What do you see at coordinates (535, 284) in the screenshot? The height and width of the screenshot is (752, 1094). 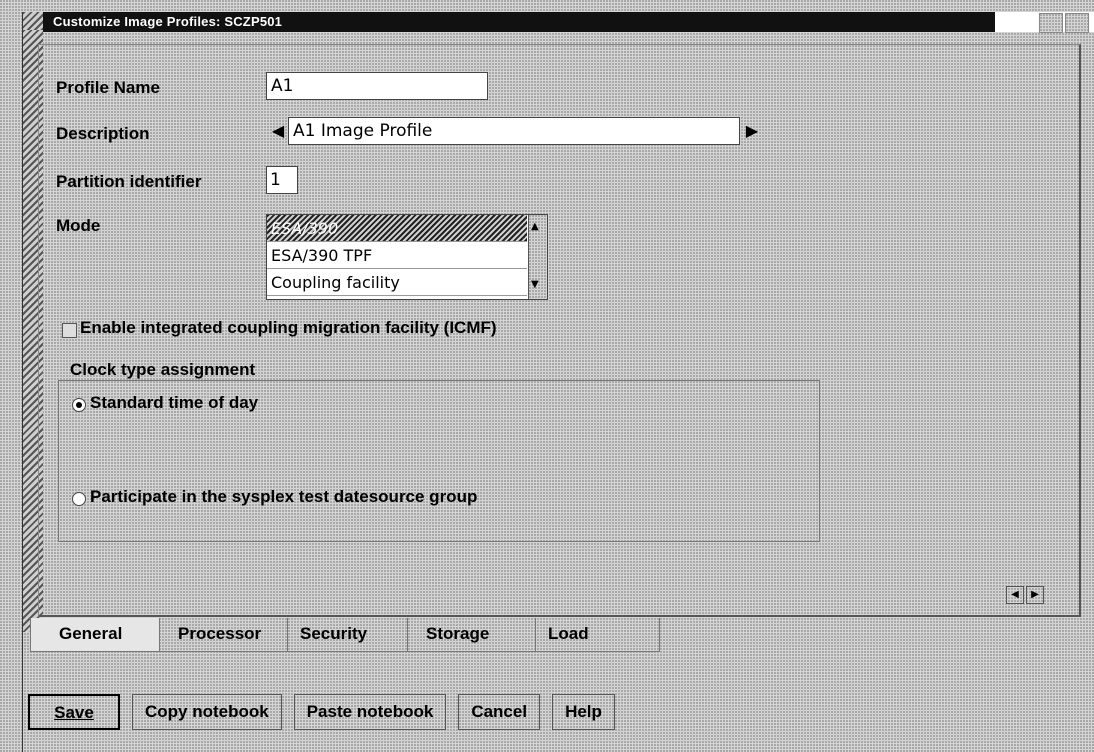 I see `scroll-down-icon: ▼` at bounding box center [535, 284].